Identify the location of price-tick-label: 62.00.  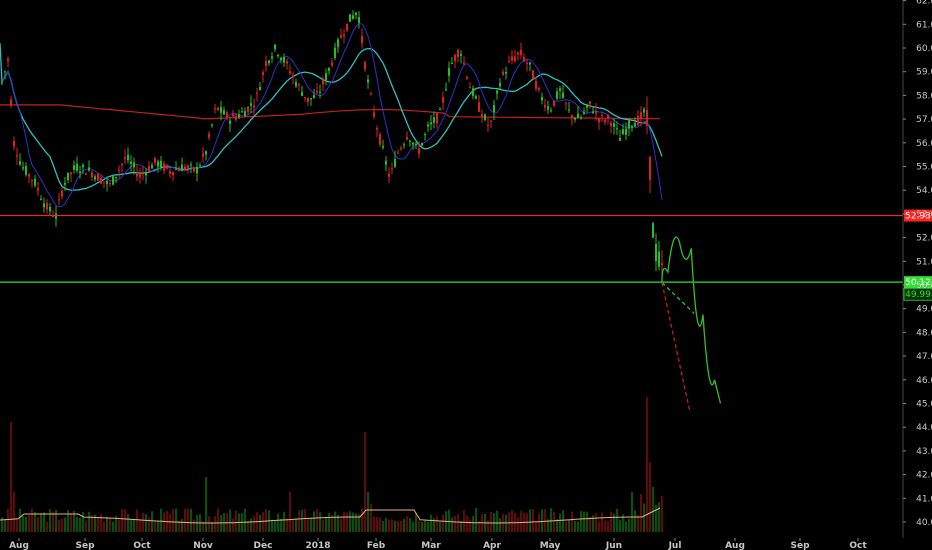
(924, 3).